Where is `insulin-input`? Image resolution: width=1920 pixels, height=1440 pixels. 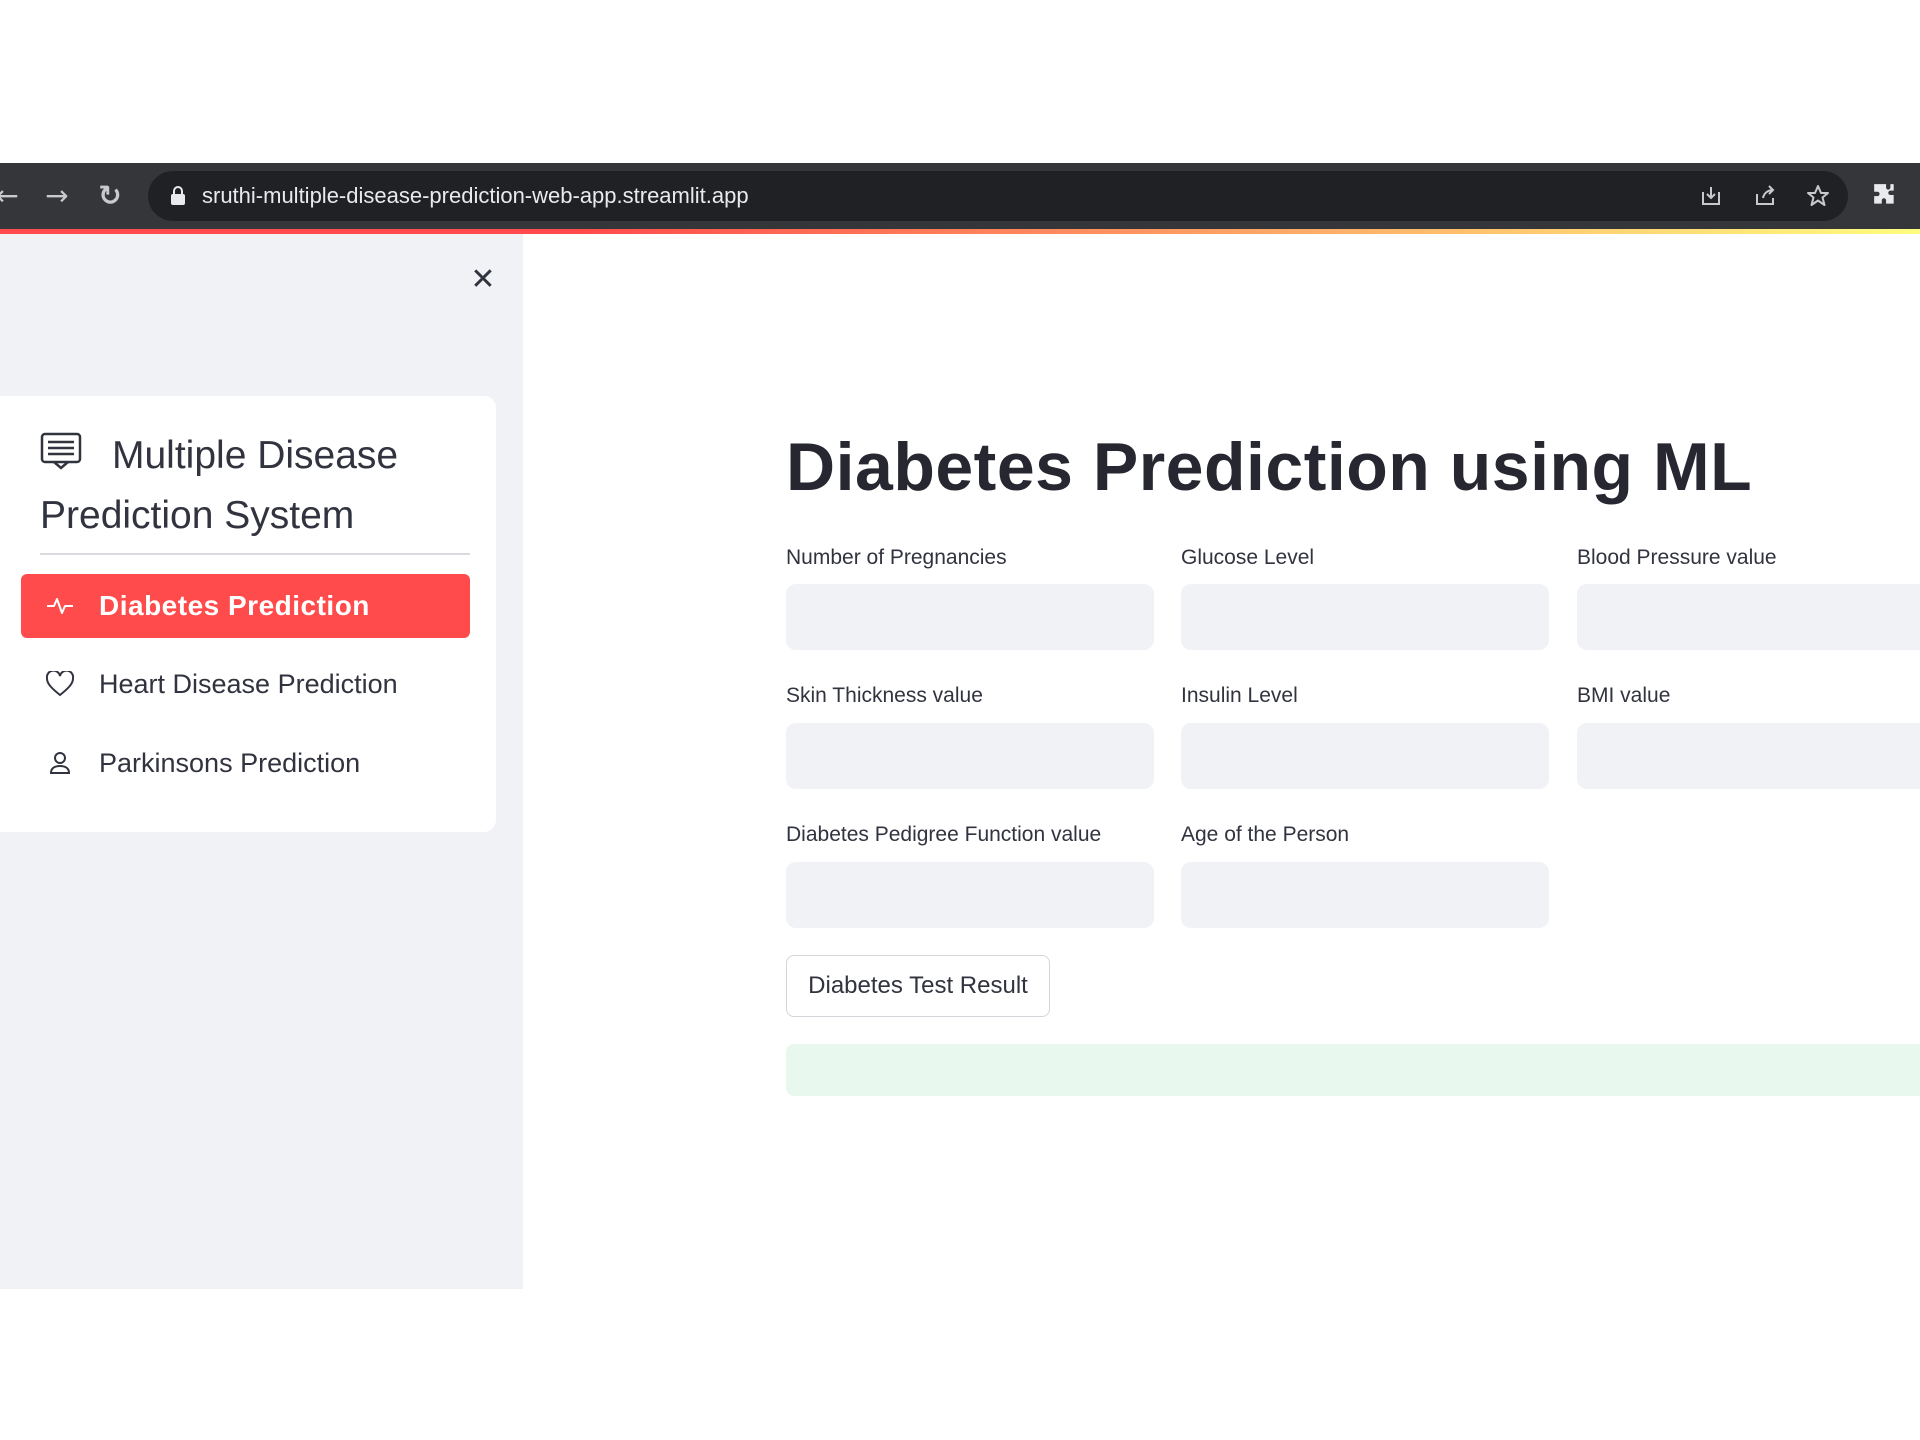
insulin-input is located at coordinates (1365, 756).